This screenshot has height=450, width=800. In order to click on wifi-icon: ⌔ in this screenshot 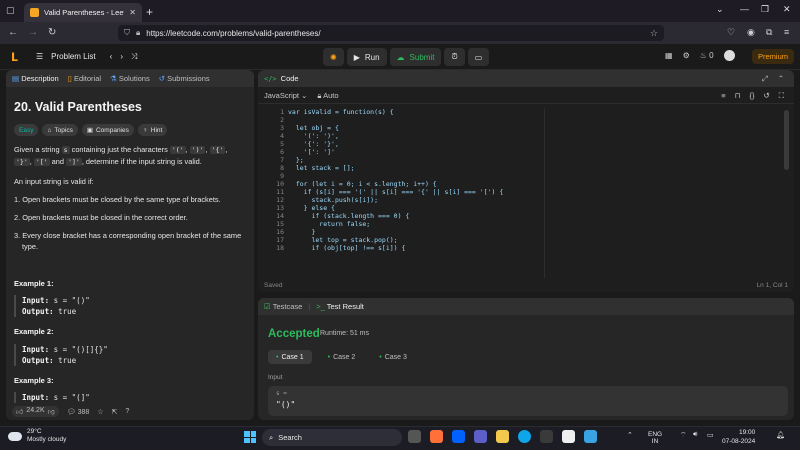, I will do `click(683, 435)`.